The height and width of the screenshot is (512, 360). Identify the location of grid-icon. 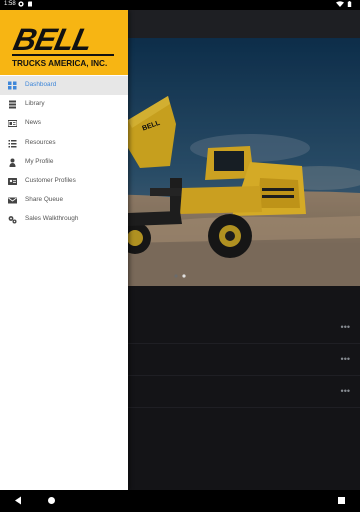
(12, 85).